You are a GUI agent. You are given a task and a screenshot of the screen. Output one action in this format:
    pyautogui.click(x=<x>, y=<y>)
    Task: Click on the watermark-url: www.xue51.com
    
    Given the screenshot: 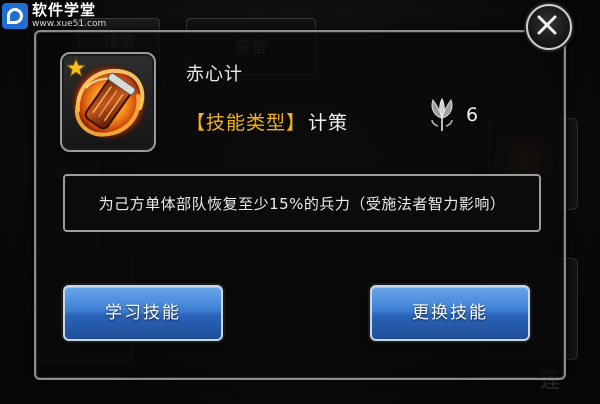 What is the action you would take?
    pyautogui.click(x=69, y=24)
    